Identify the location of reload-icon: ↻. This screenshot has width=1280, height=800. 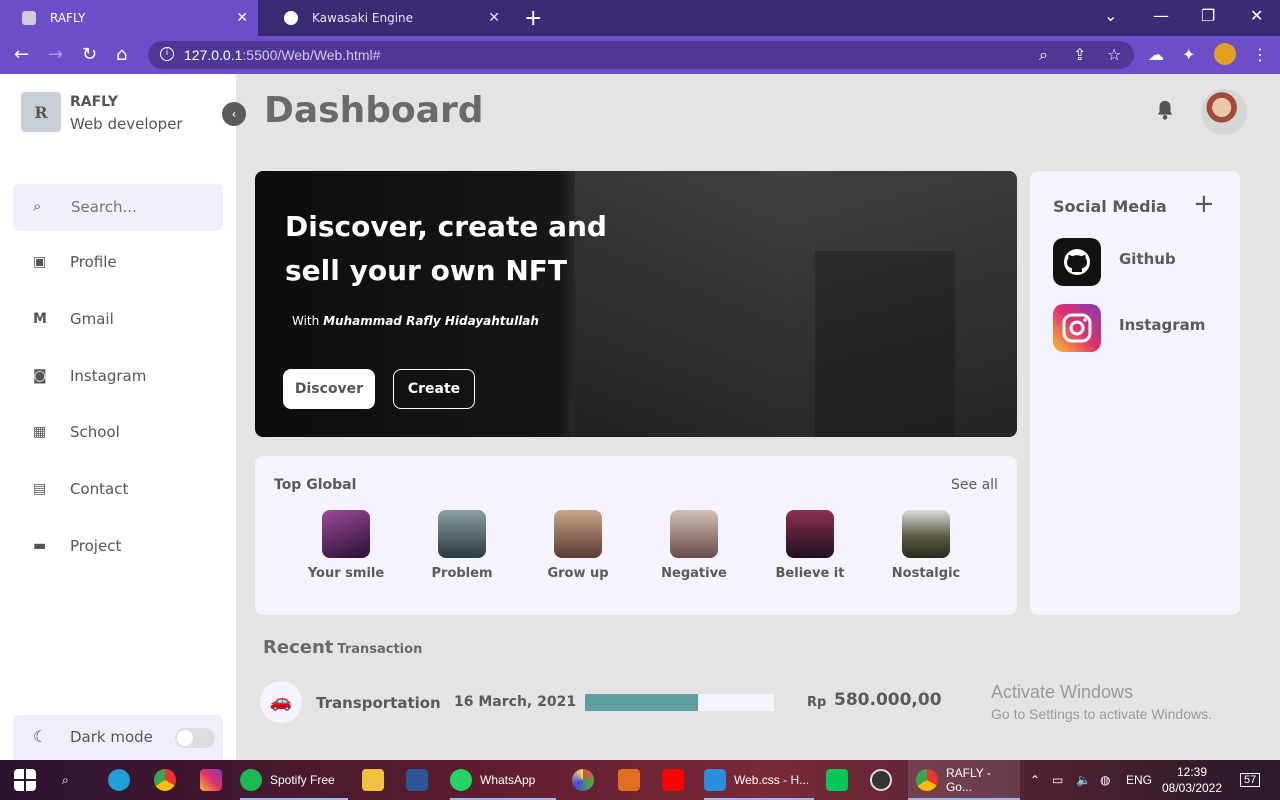
(89, 54).